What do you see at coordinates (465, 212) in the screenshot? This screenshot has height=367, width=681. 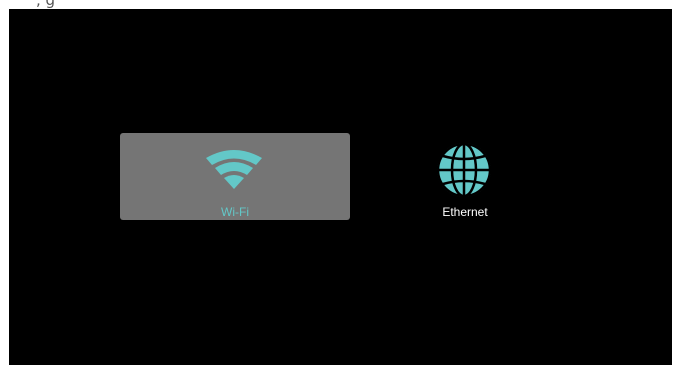 I see `ethernet-label: Ethernet` at bounding box center [465, 212].